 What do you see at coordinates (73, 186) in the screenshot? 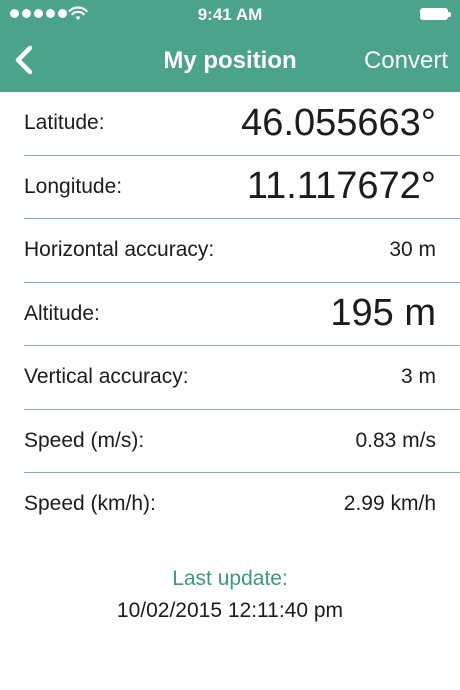
I see `longitude-label: Longitude:` at bounding box center [73, 186].